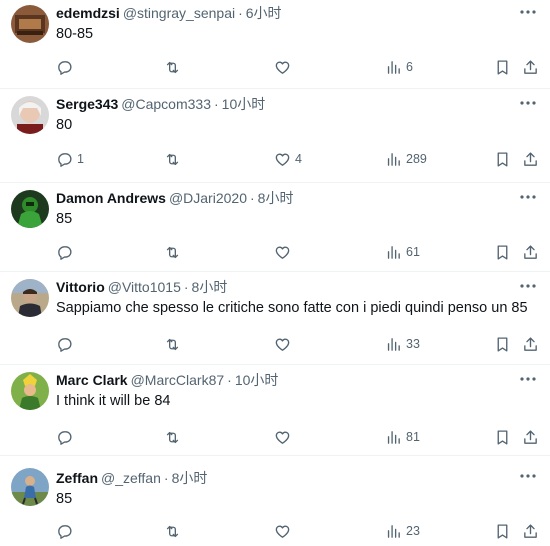 Image resolution: width=550 pixels, height=546 pixels. Describe the element at coordinates (166, 104) in the screenshot. I see `user-handle: @Capcom333` at that location.